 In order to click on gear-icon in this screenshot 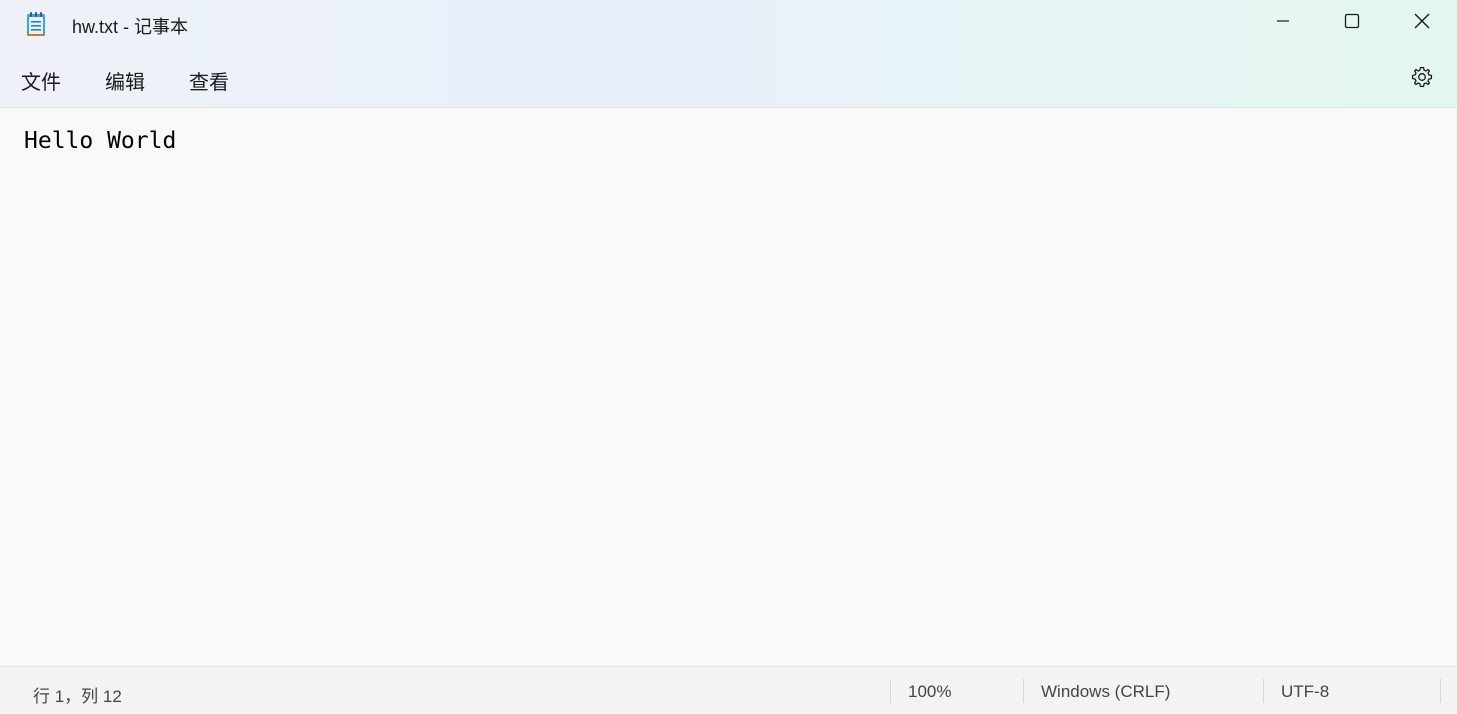, I will do `click(1422, 79)`.